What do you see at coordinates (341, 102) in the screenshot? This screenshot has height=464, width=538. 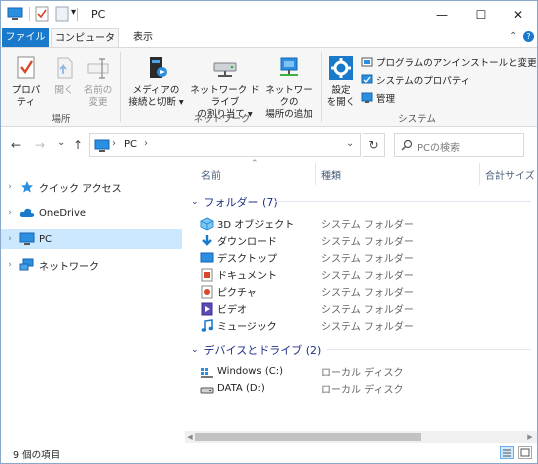 I see `settings-label-2: を開く` at bounding box center [341, 102].